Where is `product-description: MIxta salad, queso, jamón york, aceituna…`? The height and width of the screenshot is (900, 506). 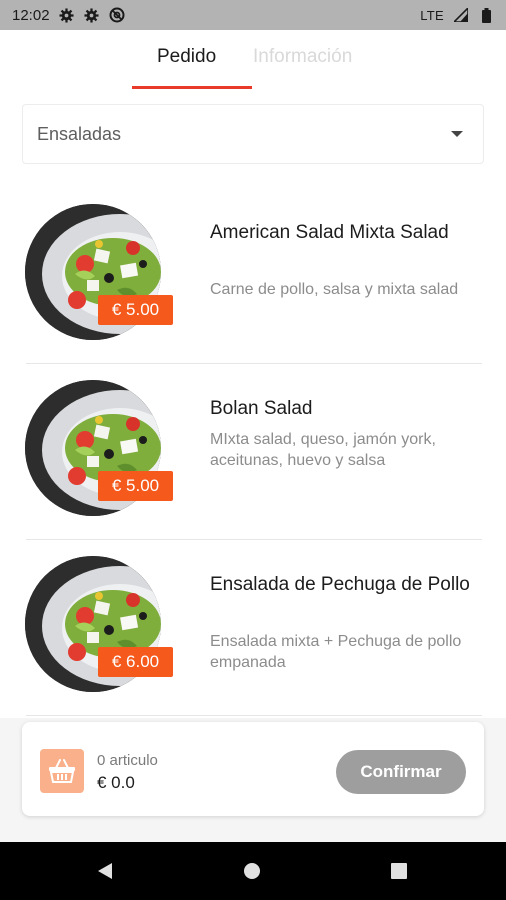 product-description: MIxta salad, queso, jamón york, aceituna… is located at coordinates (323, 450).